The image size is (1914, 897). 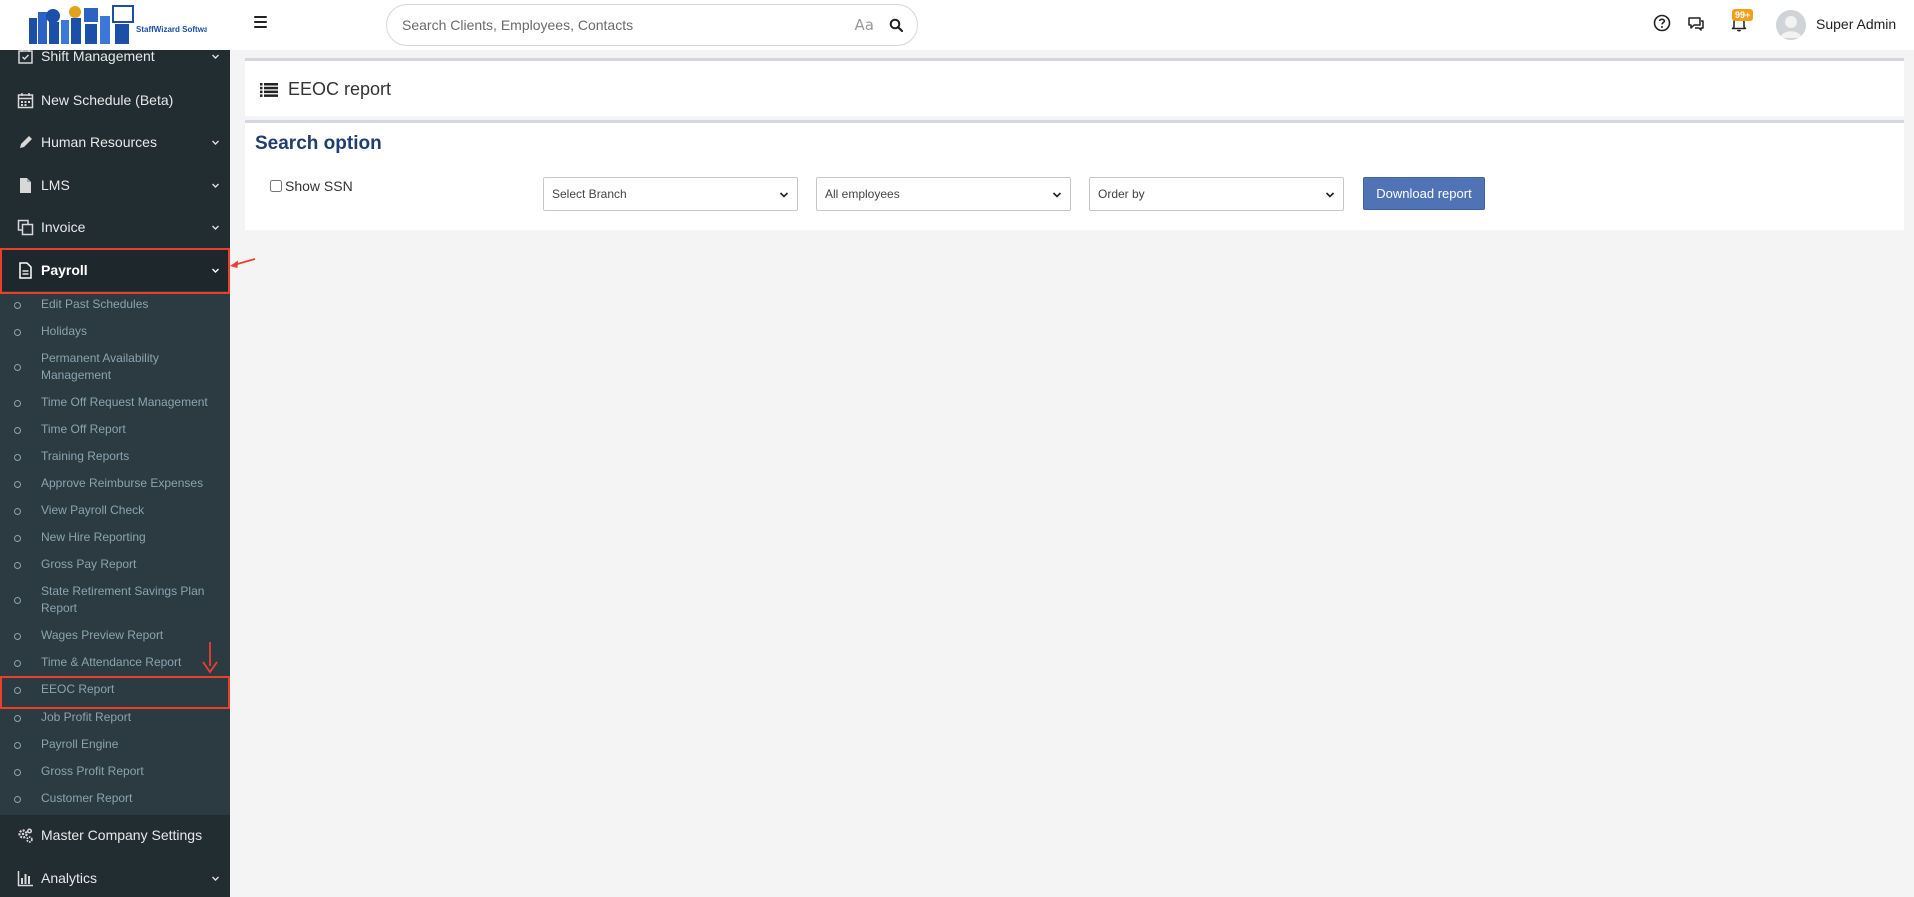 What do you see at coordinates (55, 185) in the screenshot?
I see `sidebar-item-label: LMS` at bounding box center [55, 185].